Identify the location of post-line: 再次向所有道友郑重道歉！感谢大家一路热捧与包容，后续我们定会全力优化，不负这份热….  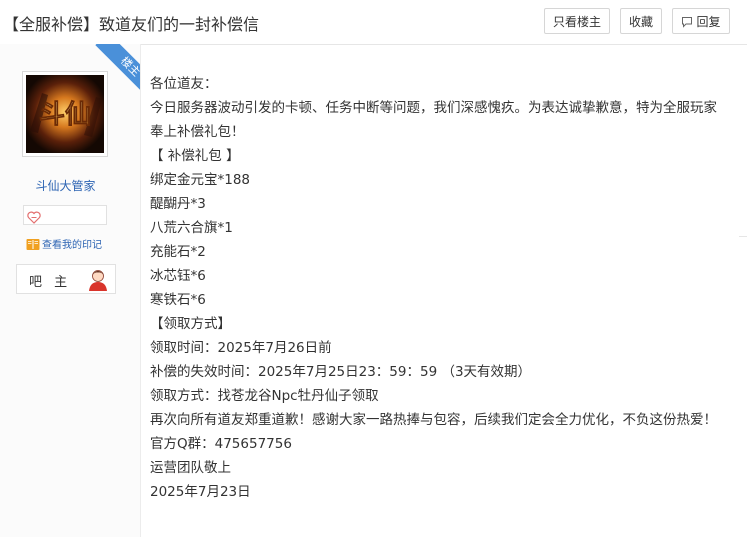
(433, 420).